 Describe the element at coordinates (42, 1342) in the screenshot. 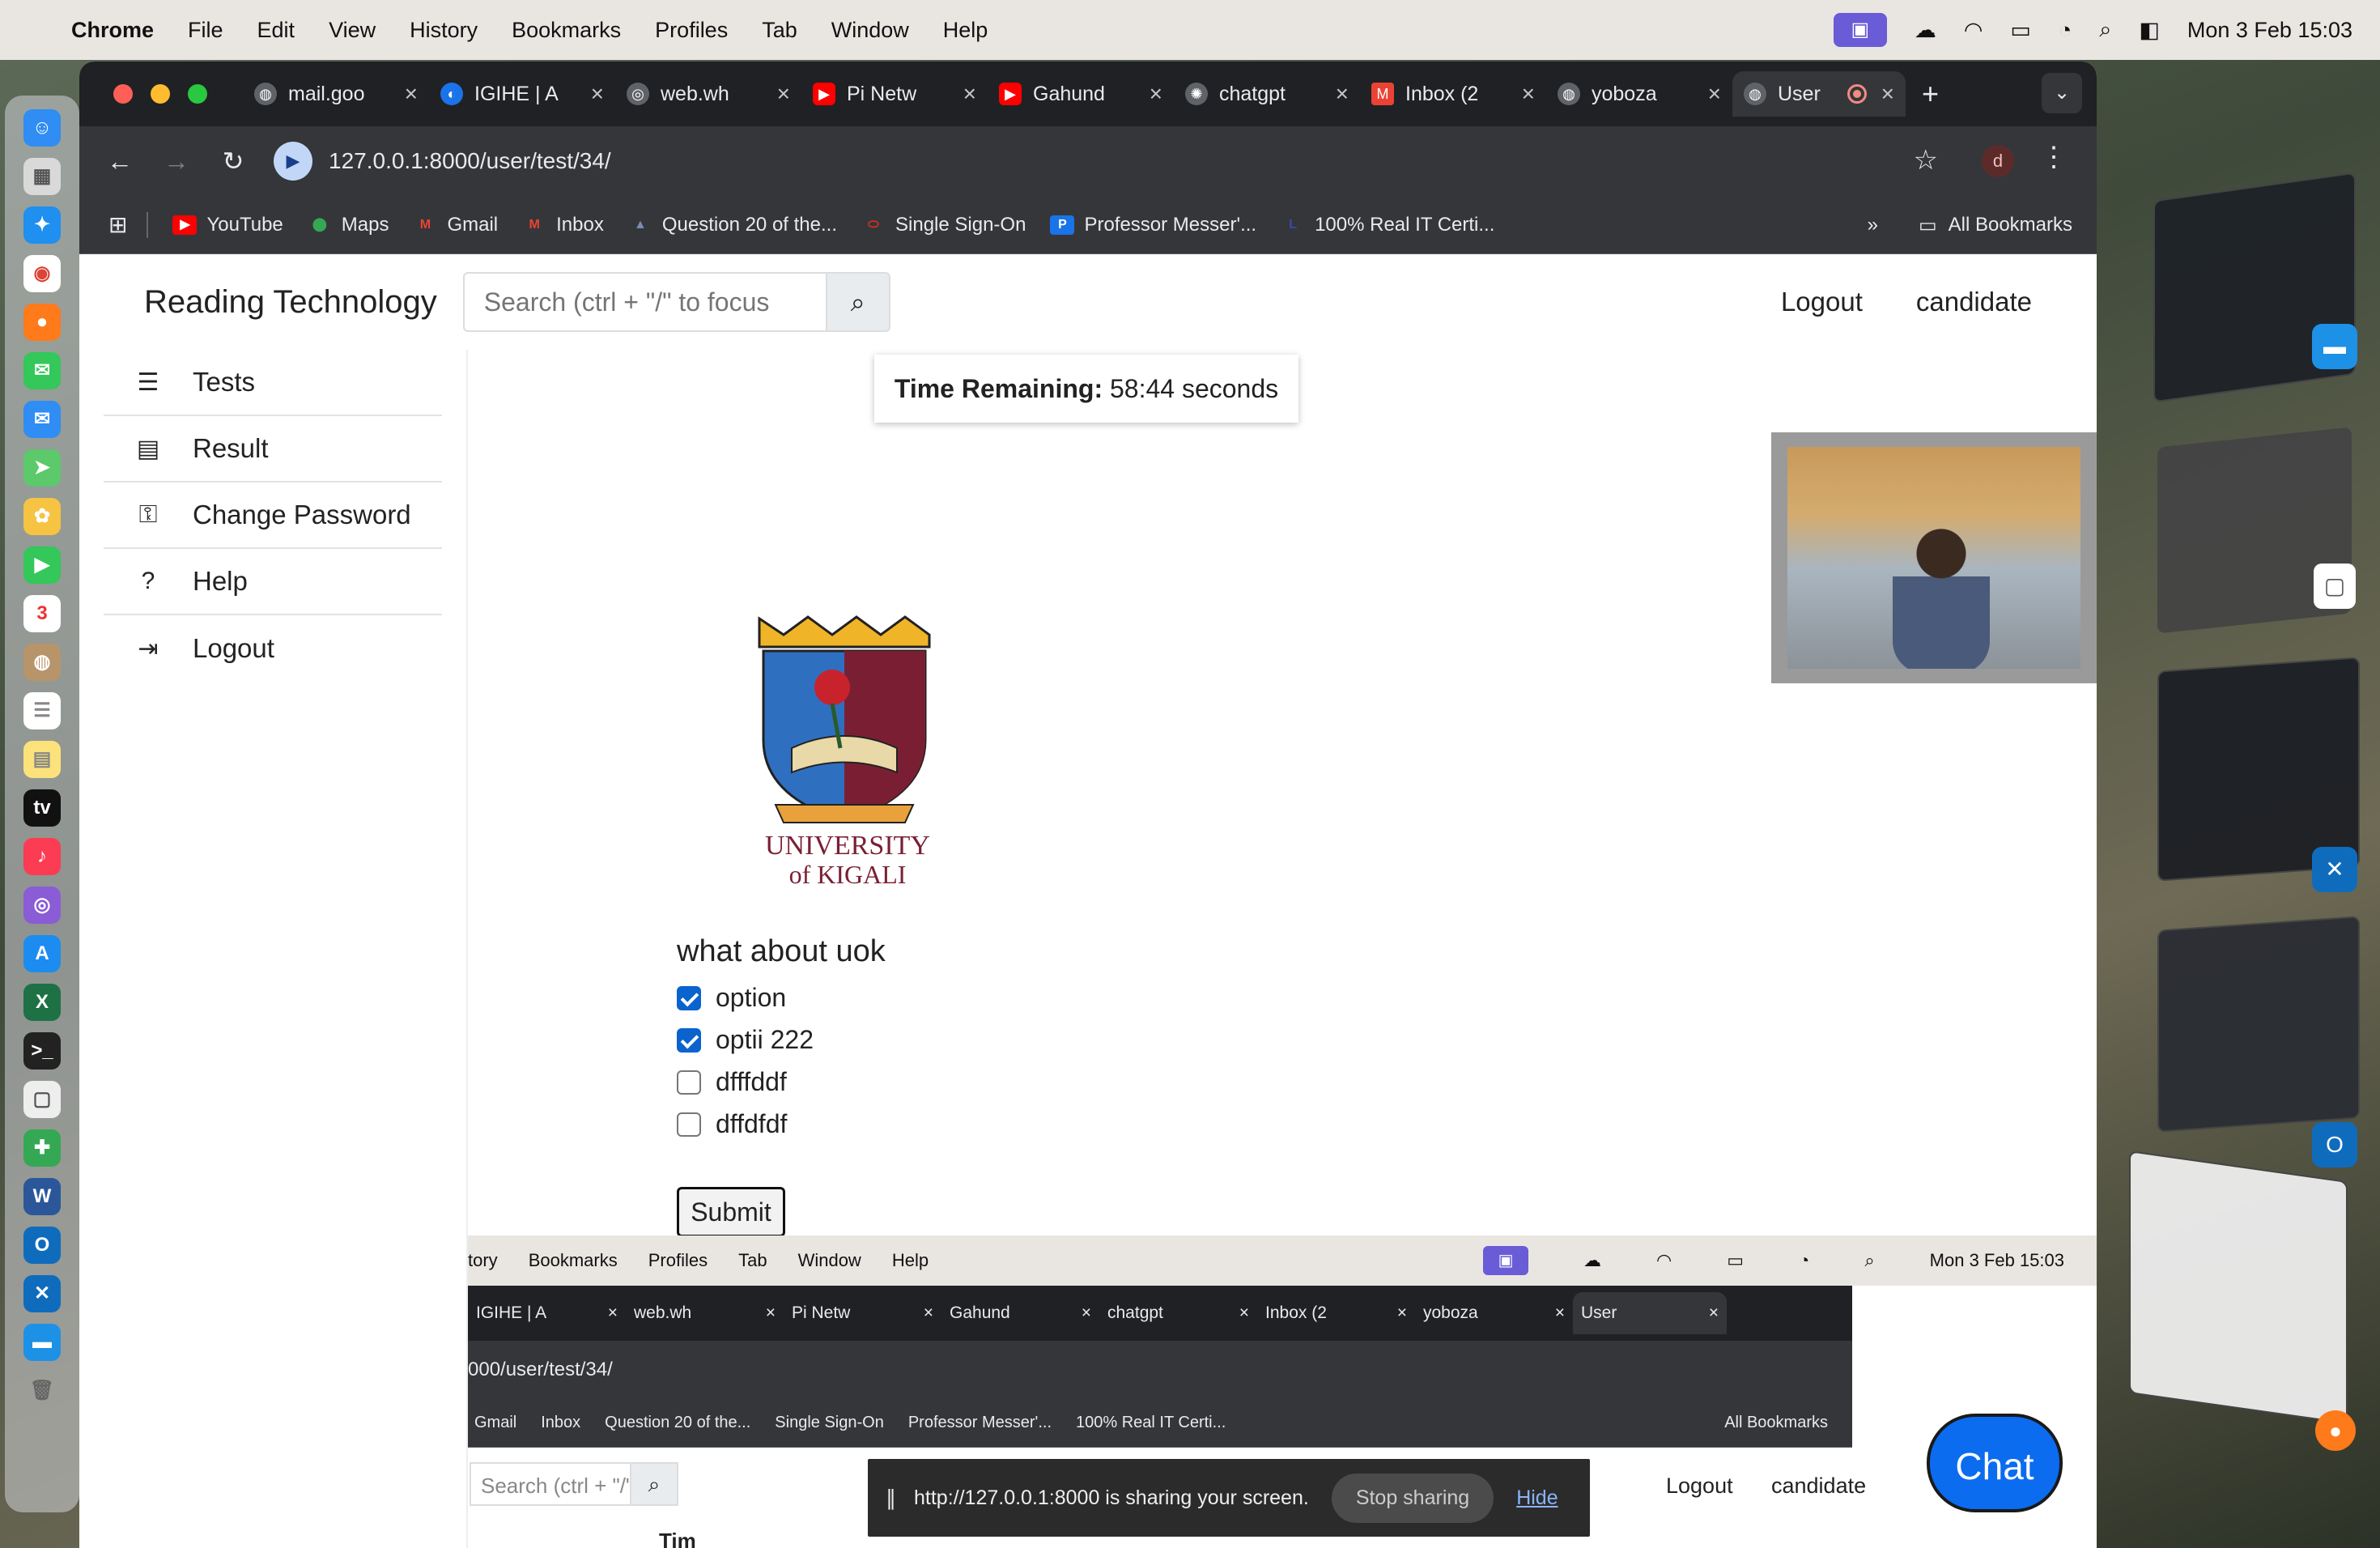

I see `docker-icon: ▬` at that location.